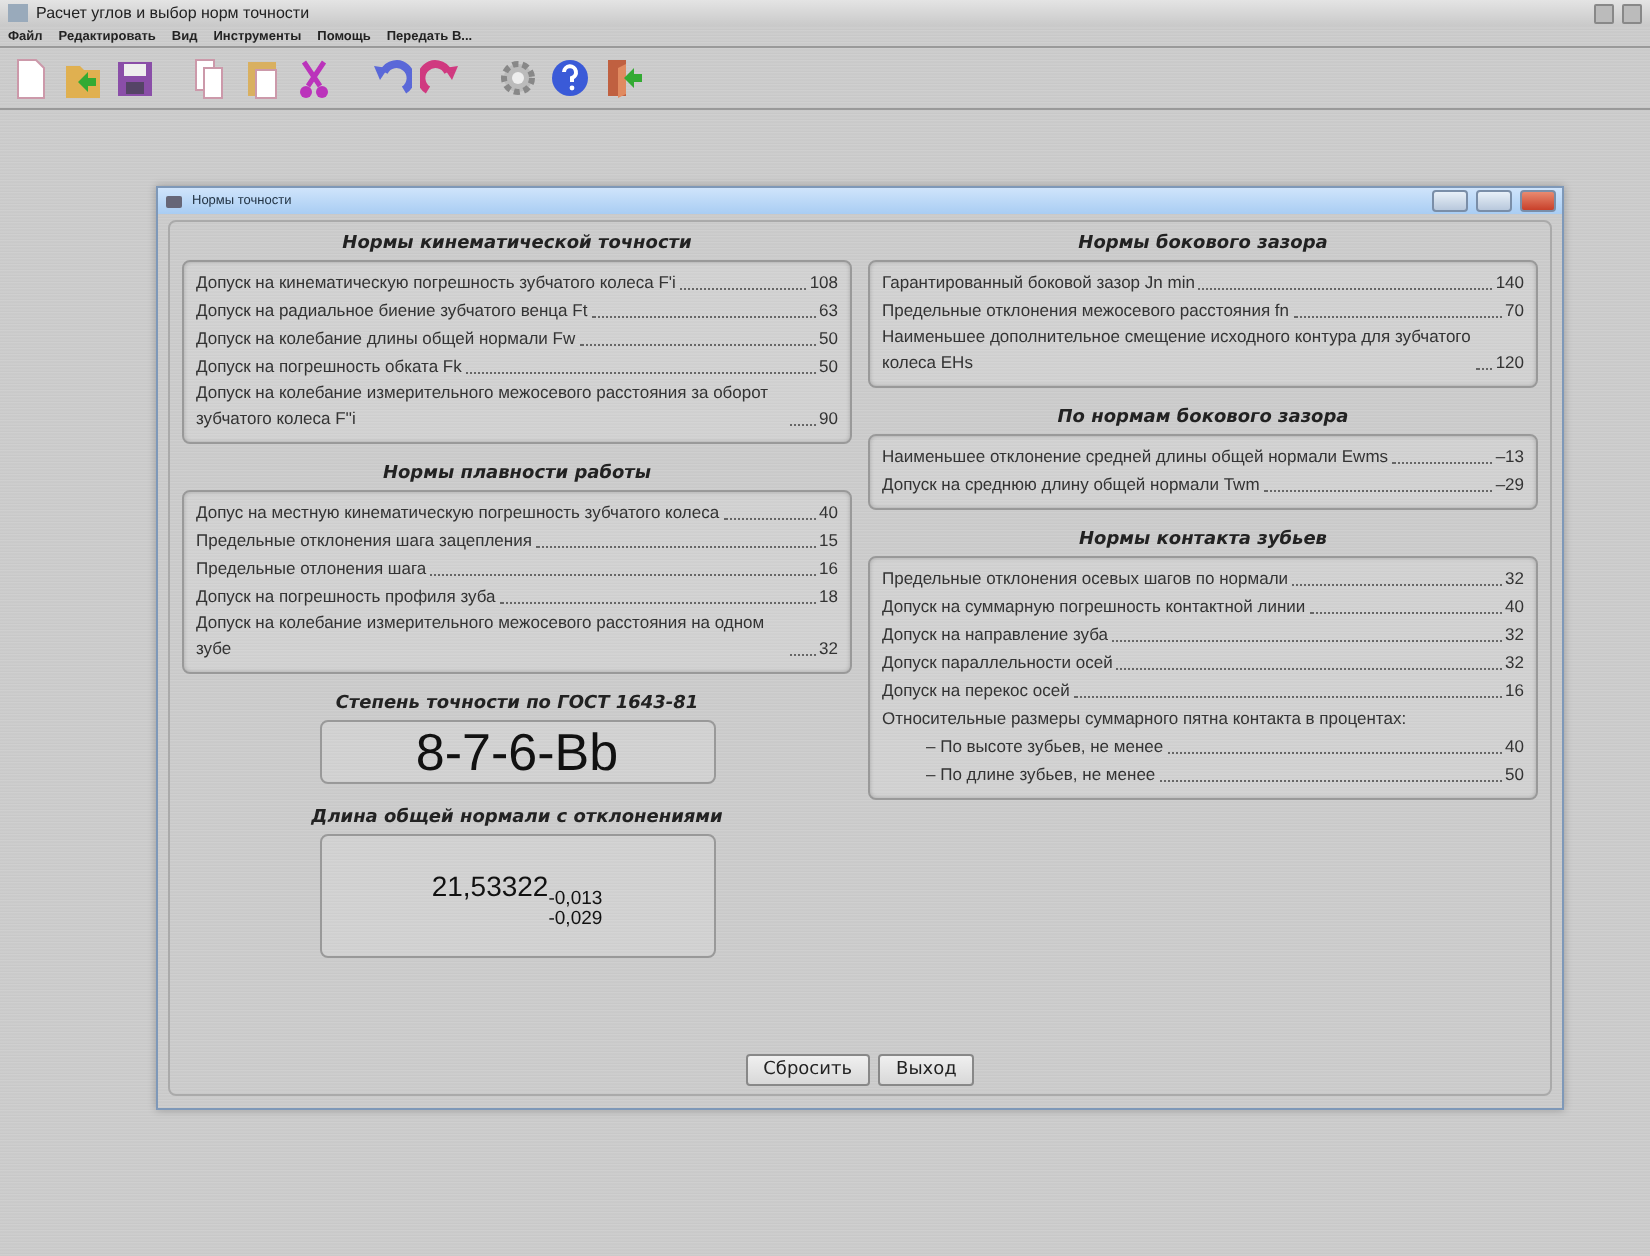 This screenshot has width=1650, height=1256. What do you see at coordinates (1071, 485) in the screenshot?
I see `norm-label: Допуск на среднюю длину общей нормали Twm` at bounding box center [1071, 485].